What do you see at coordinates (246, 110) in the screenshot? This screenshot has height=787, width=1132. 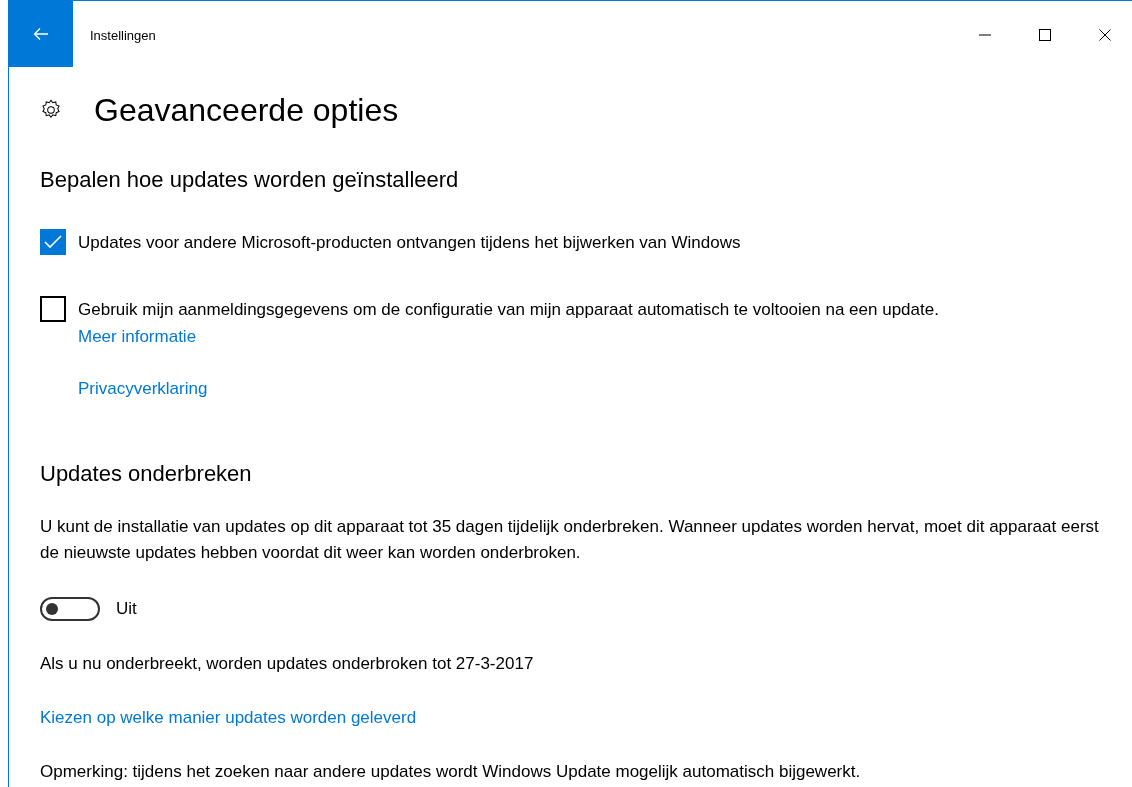 I see `page-title: Geavanceerde opties` at bounding box center [246, 110].